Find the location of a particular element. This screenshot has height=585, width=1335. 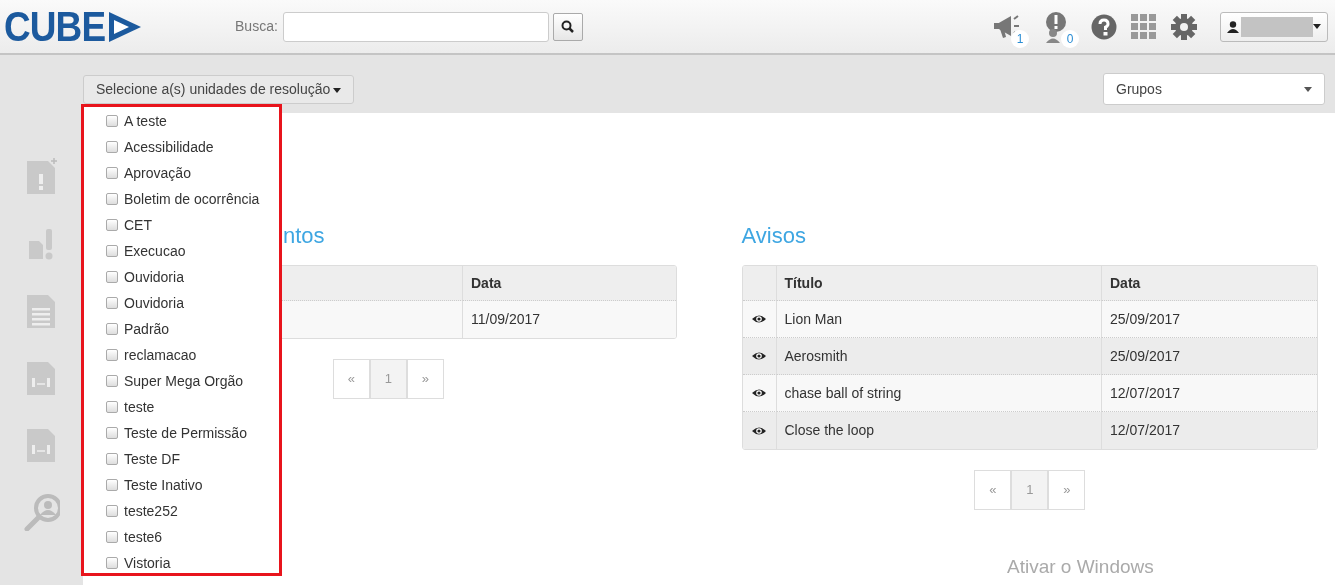

option-label: teste6 is located at coordinates (143, 537).